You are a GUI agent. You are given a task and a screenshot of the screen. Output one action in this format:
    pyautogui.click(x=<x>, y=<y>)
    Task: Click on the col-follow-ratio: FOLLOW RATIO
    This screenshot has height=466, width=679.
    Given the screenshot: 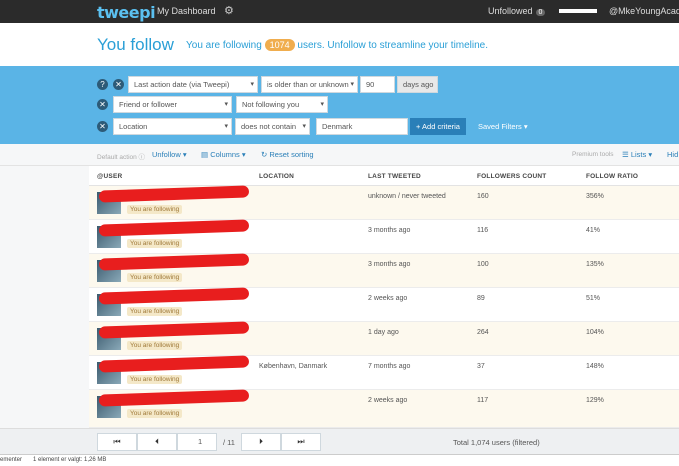 What is the action you would take?
    pyautogui.click(x=612, y=176)
    